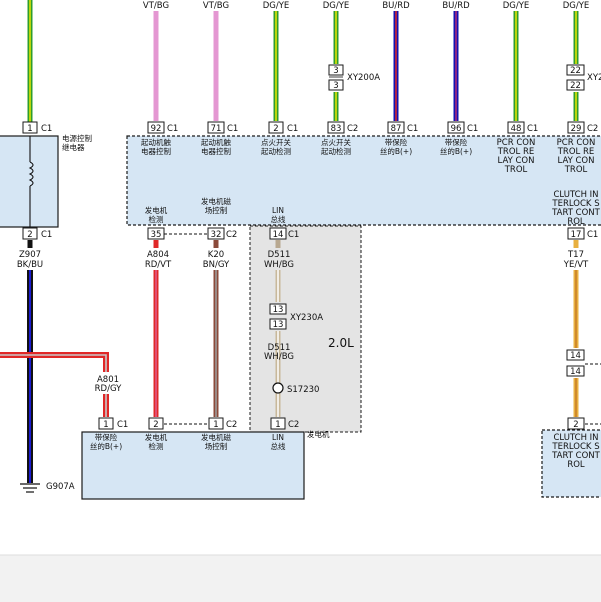 The height and width of the screenshot is (602, 601). I want to click on wire-code-dg-ye-1: DG/YE, so click(276, 6).